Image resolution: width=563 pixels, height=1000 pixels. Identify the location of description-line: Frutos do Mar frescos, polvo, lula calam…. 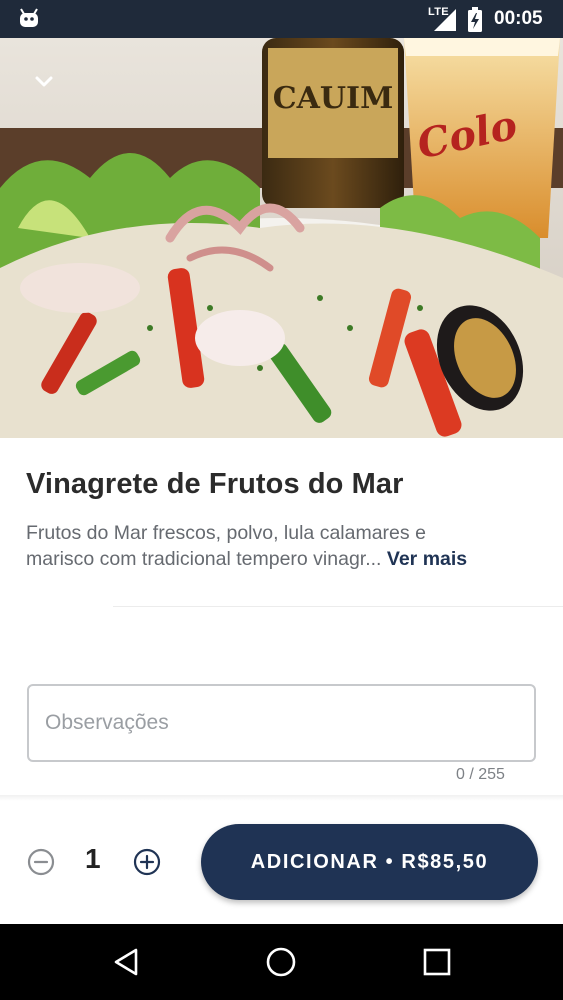
(226, 533).